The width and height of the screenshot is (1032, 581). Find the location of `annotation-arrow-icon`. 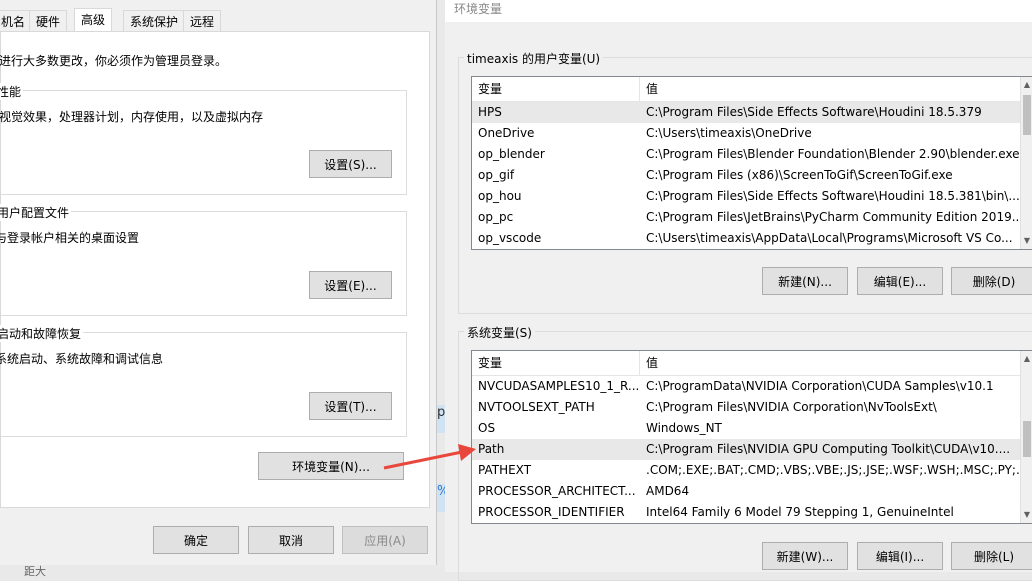

annotation-arrow-icon is located at coordinates (429, 457).